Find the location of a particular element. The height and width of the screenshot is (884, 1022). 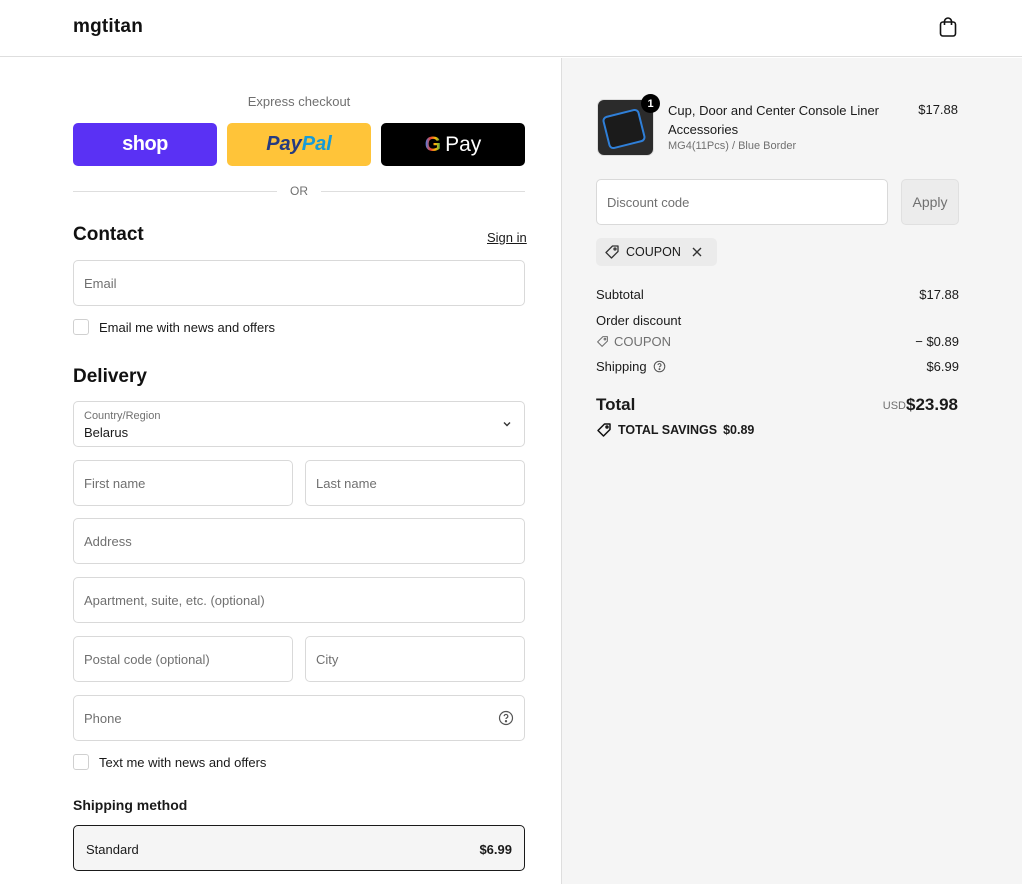

address-placeholder: Address is located at coordinates (108, 541).